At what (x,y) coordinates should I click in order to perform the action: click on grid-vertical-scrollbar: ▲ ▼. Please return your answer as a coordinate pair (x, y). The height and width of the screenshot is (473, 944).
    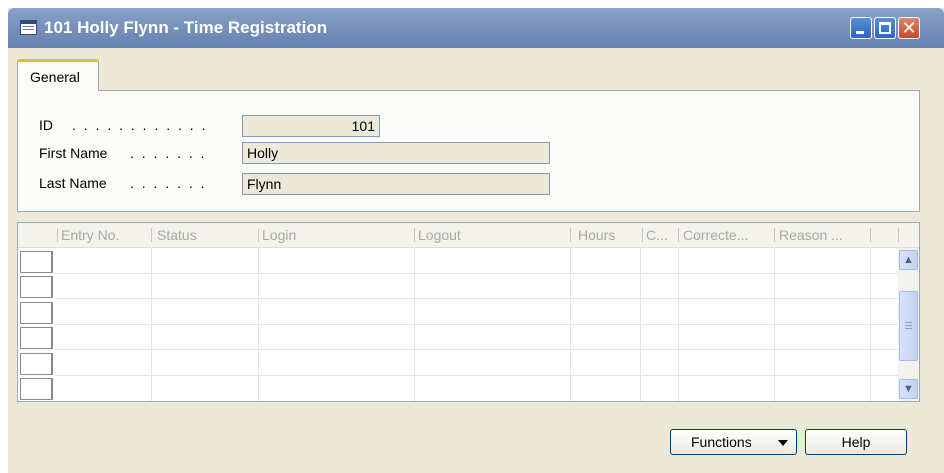
    Looking at the image, I should click on (908, 324).